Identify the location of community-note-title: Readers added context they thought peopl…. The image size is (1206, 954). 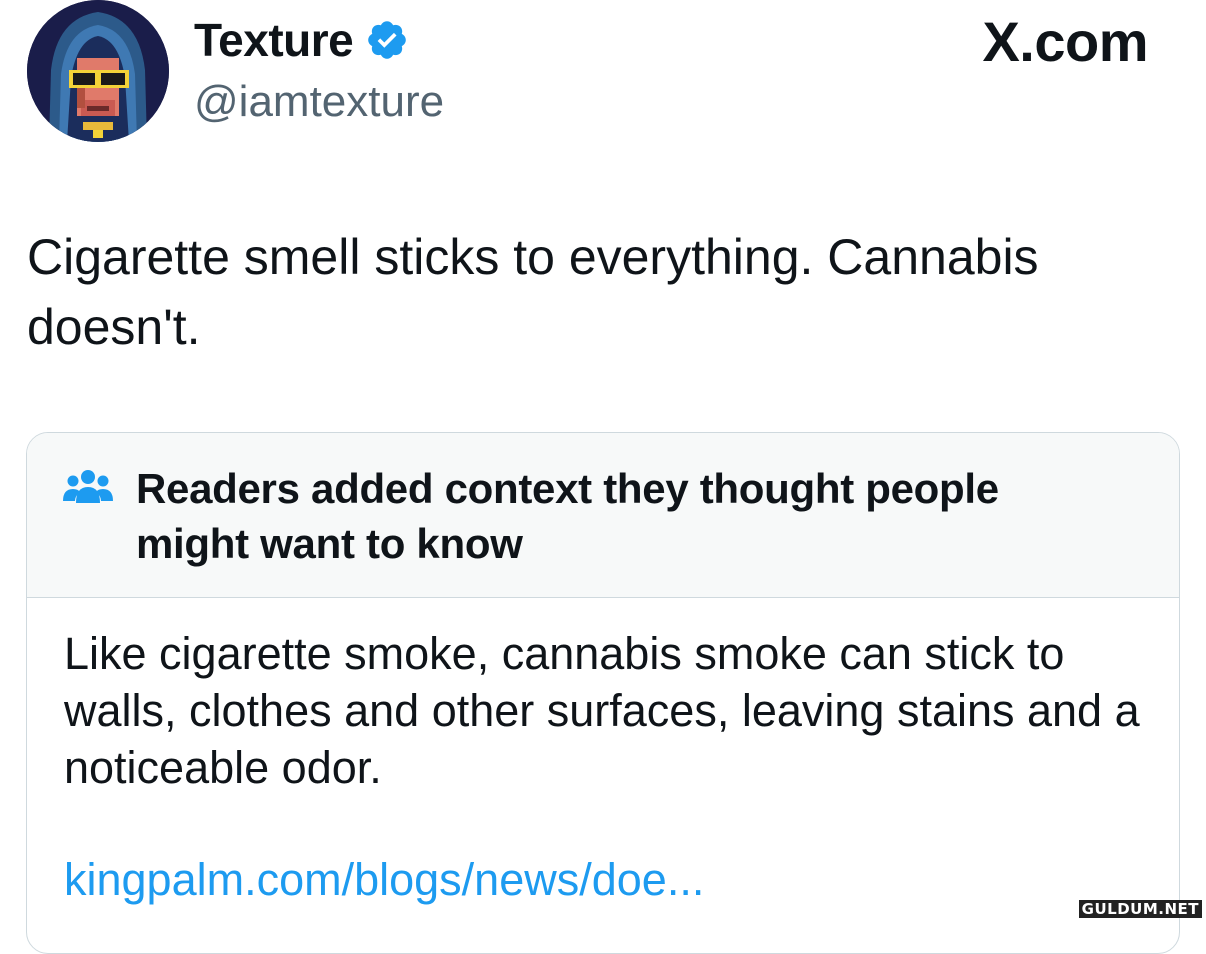
(567, 516).